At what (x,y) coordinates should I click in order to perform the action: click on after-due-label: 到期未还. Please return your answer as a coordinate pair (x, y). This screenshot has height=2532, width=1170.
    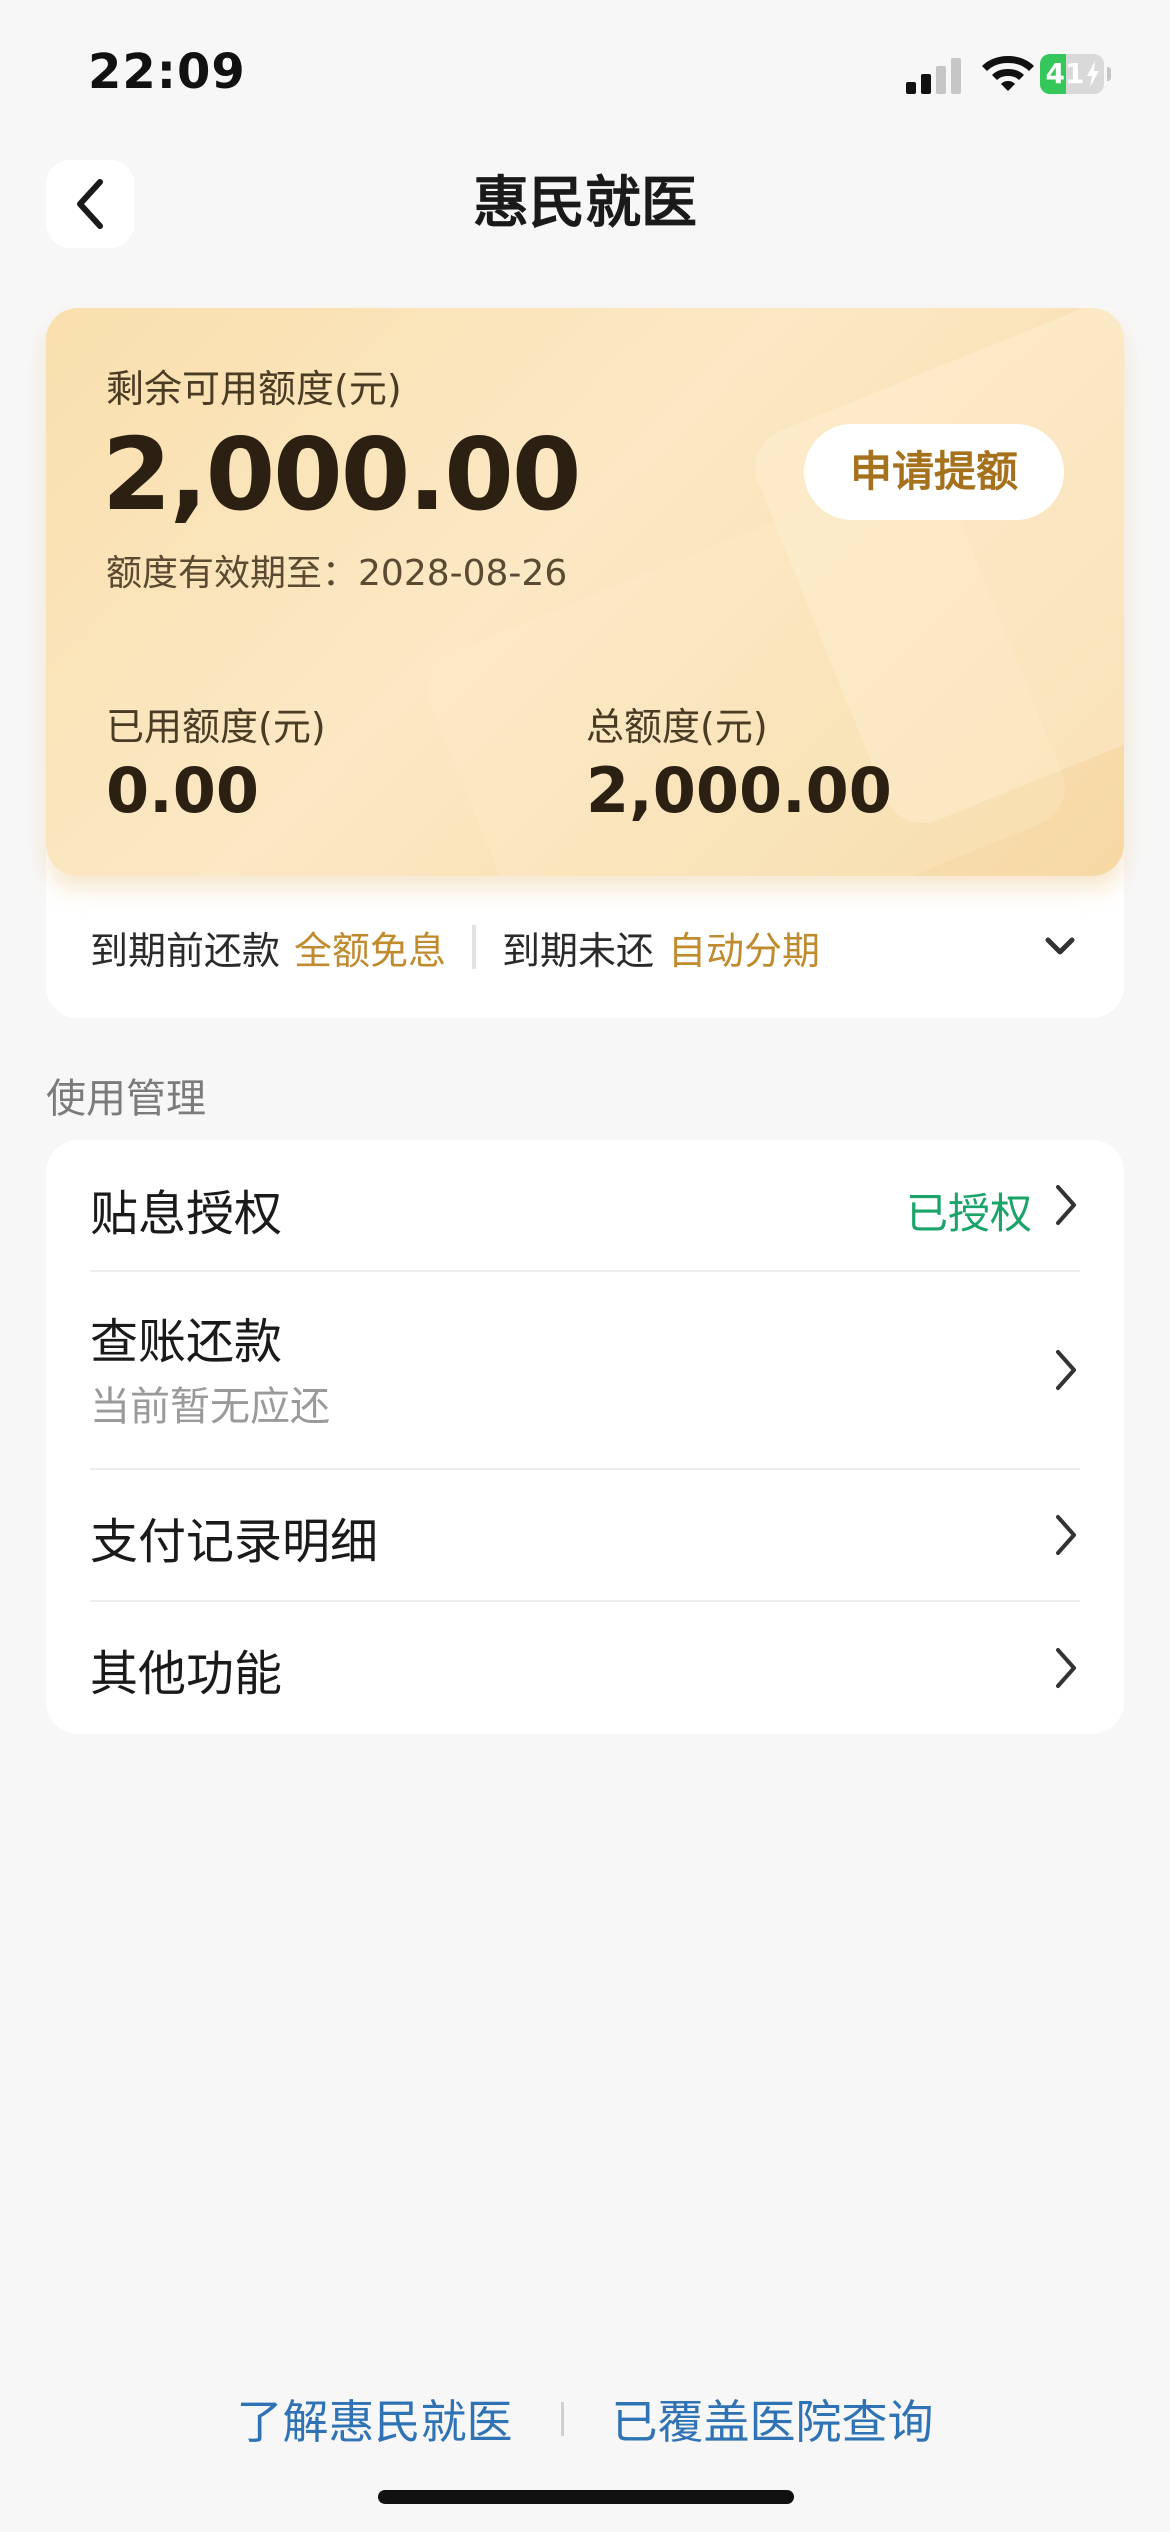
    Looking at the image, I should click on (578, 950).